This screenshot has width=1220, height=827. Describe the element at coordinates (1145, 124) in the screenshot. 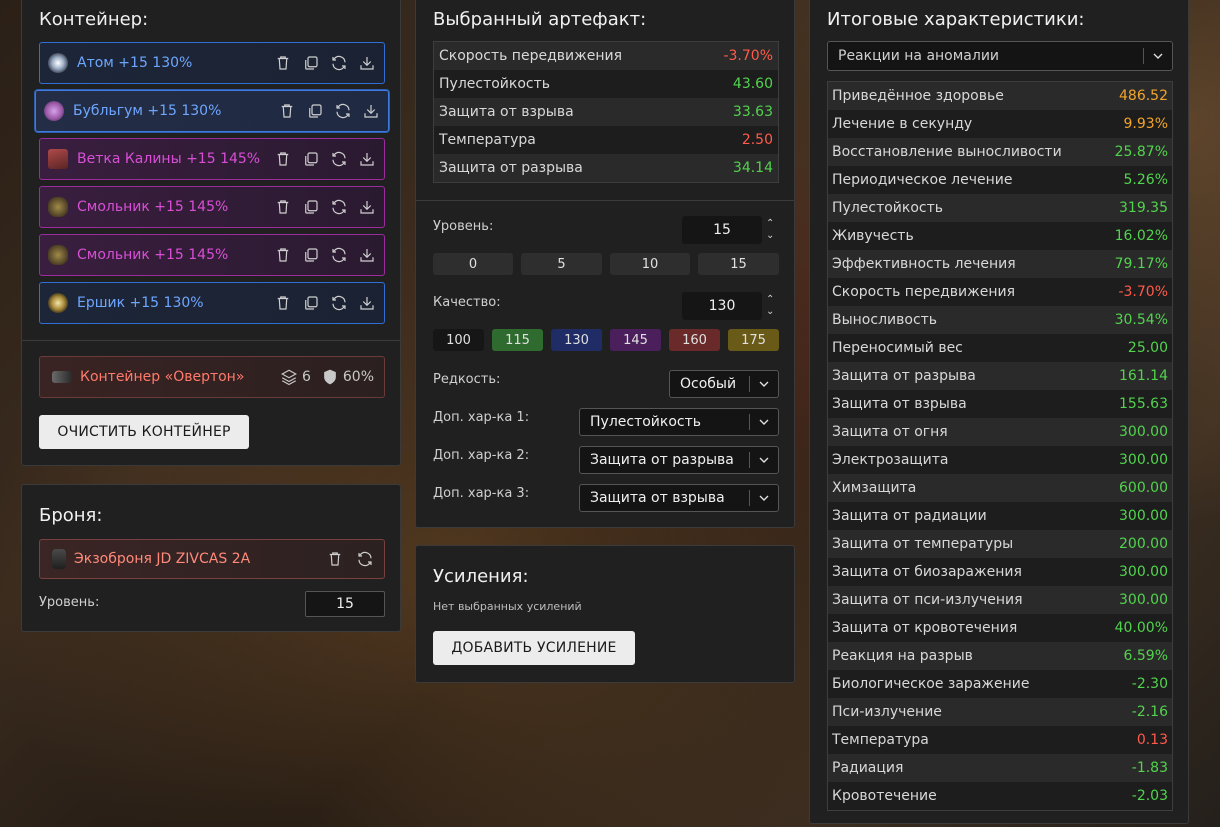

I see `stat-value: 9.93%` at that location.